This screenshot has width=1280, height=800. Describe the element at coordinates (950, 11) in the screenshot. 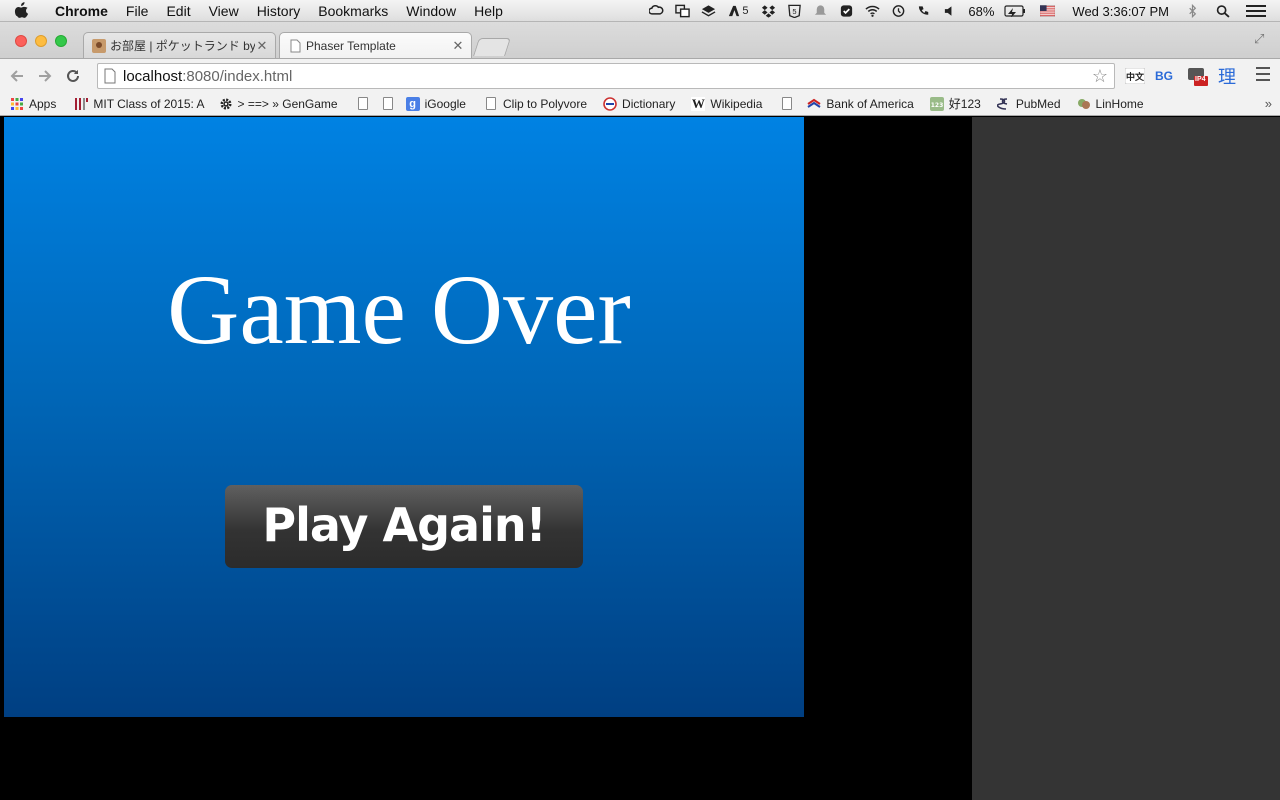

I see `volume-icon` at that location.